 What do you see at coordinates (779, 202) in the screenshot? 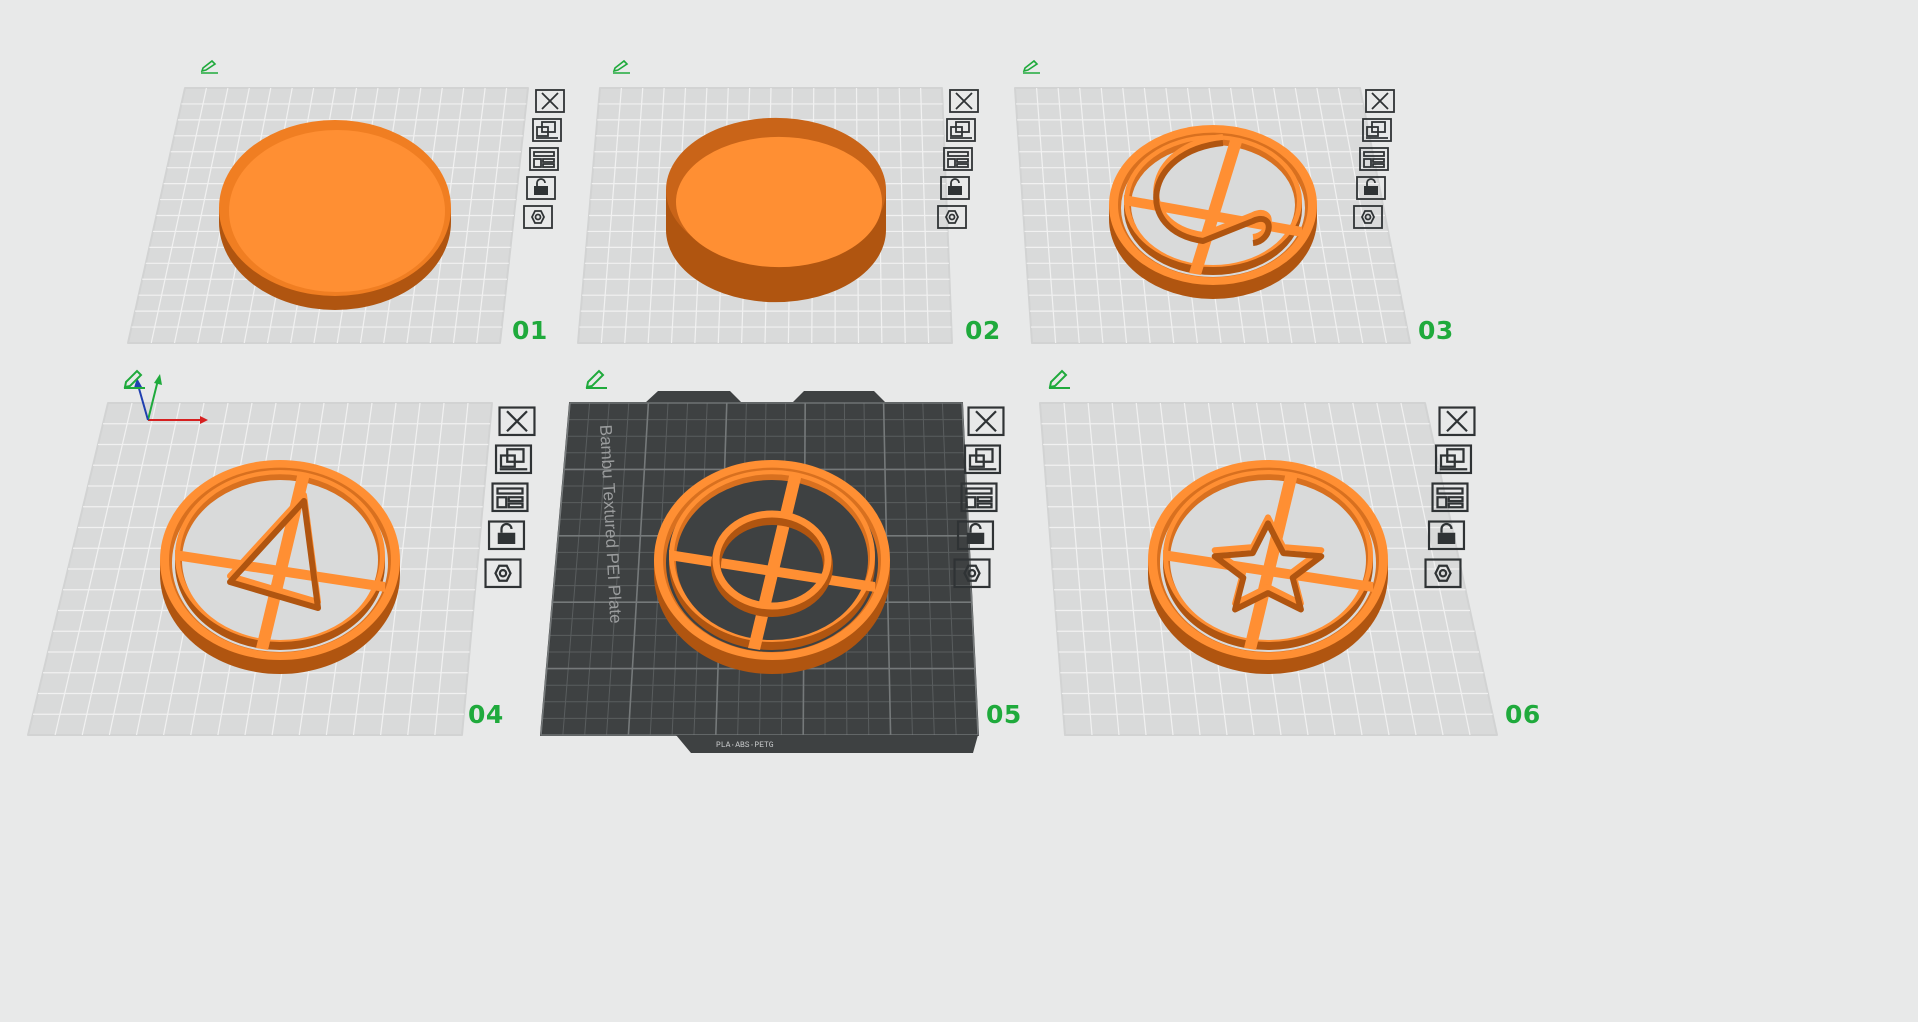
I see `model-cup-floor` at bounding box center [779, 202].